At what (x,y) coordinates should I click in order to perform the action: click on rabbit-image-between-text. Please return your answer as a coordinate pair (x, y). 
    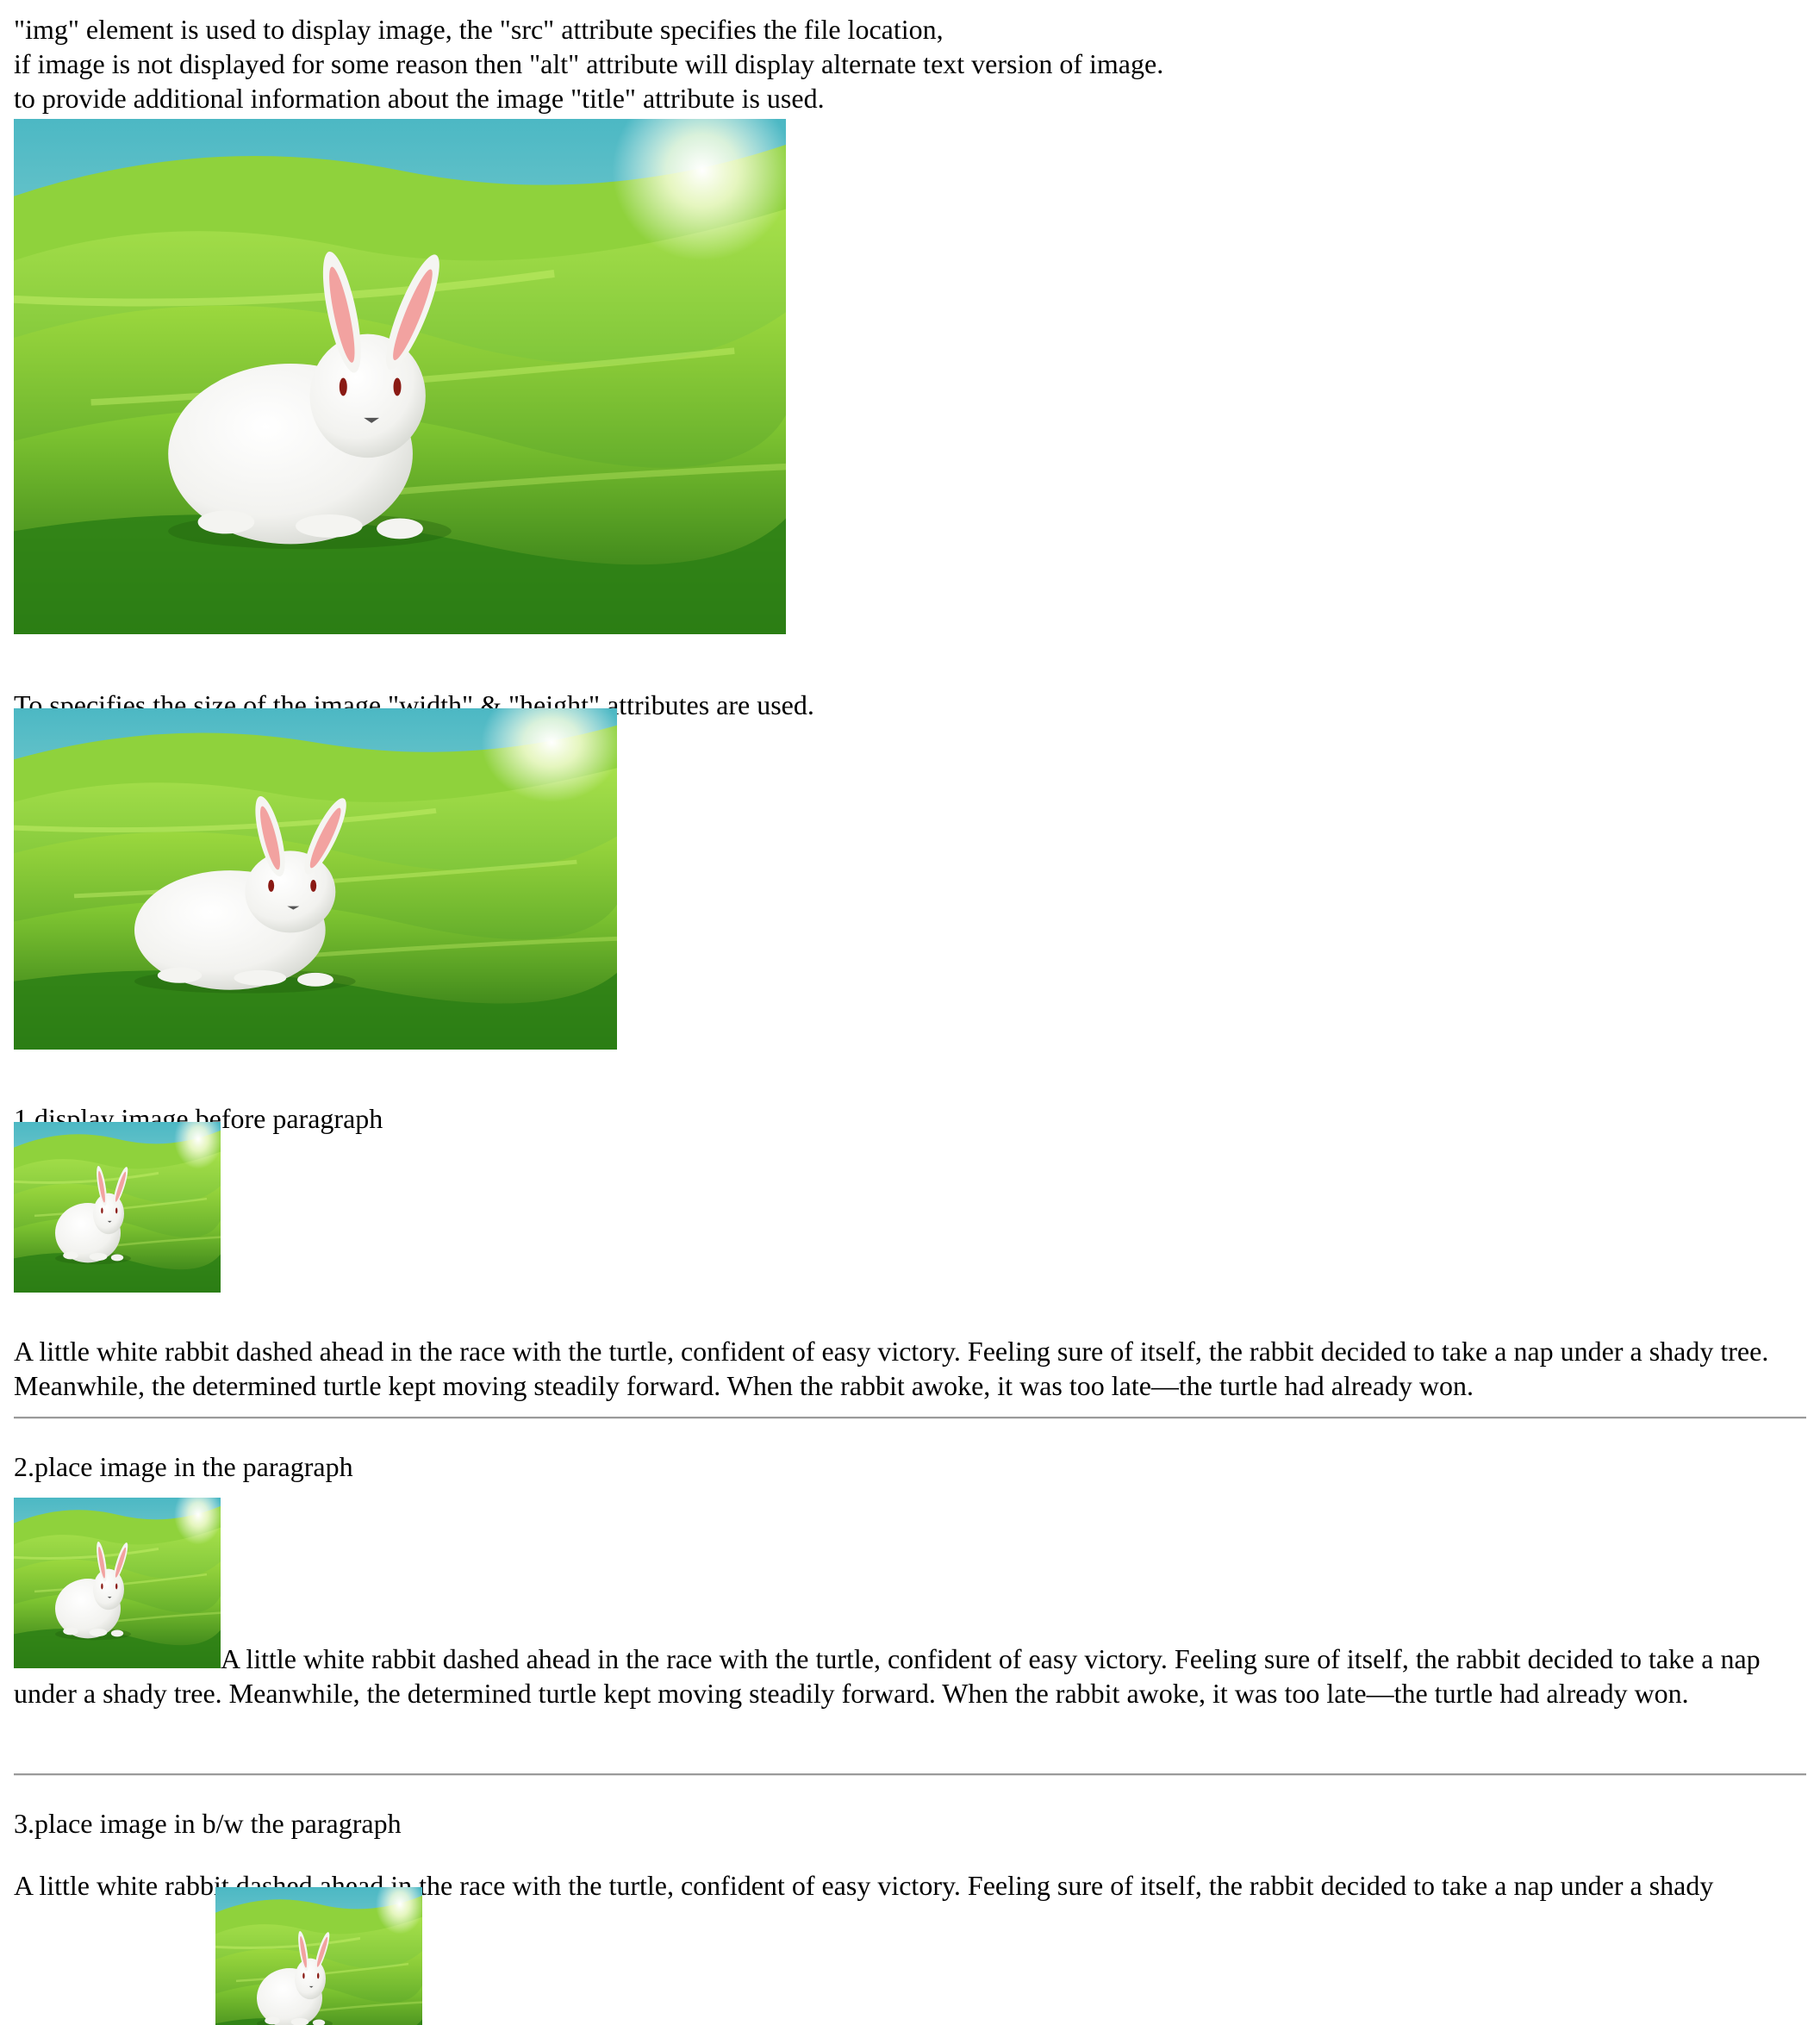
    Looking at the image, I should click on (318, 1956).